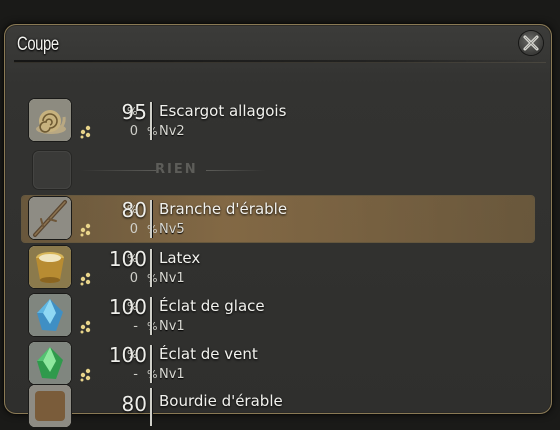 This screenshot has width=560, height=430. What do you see at coordinates (134, 404) in the screenshot?
I see `gather-rate: 80` at bounding box center [134, 404].